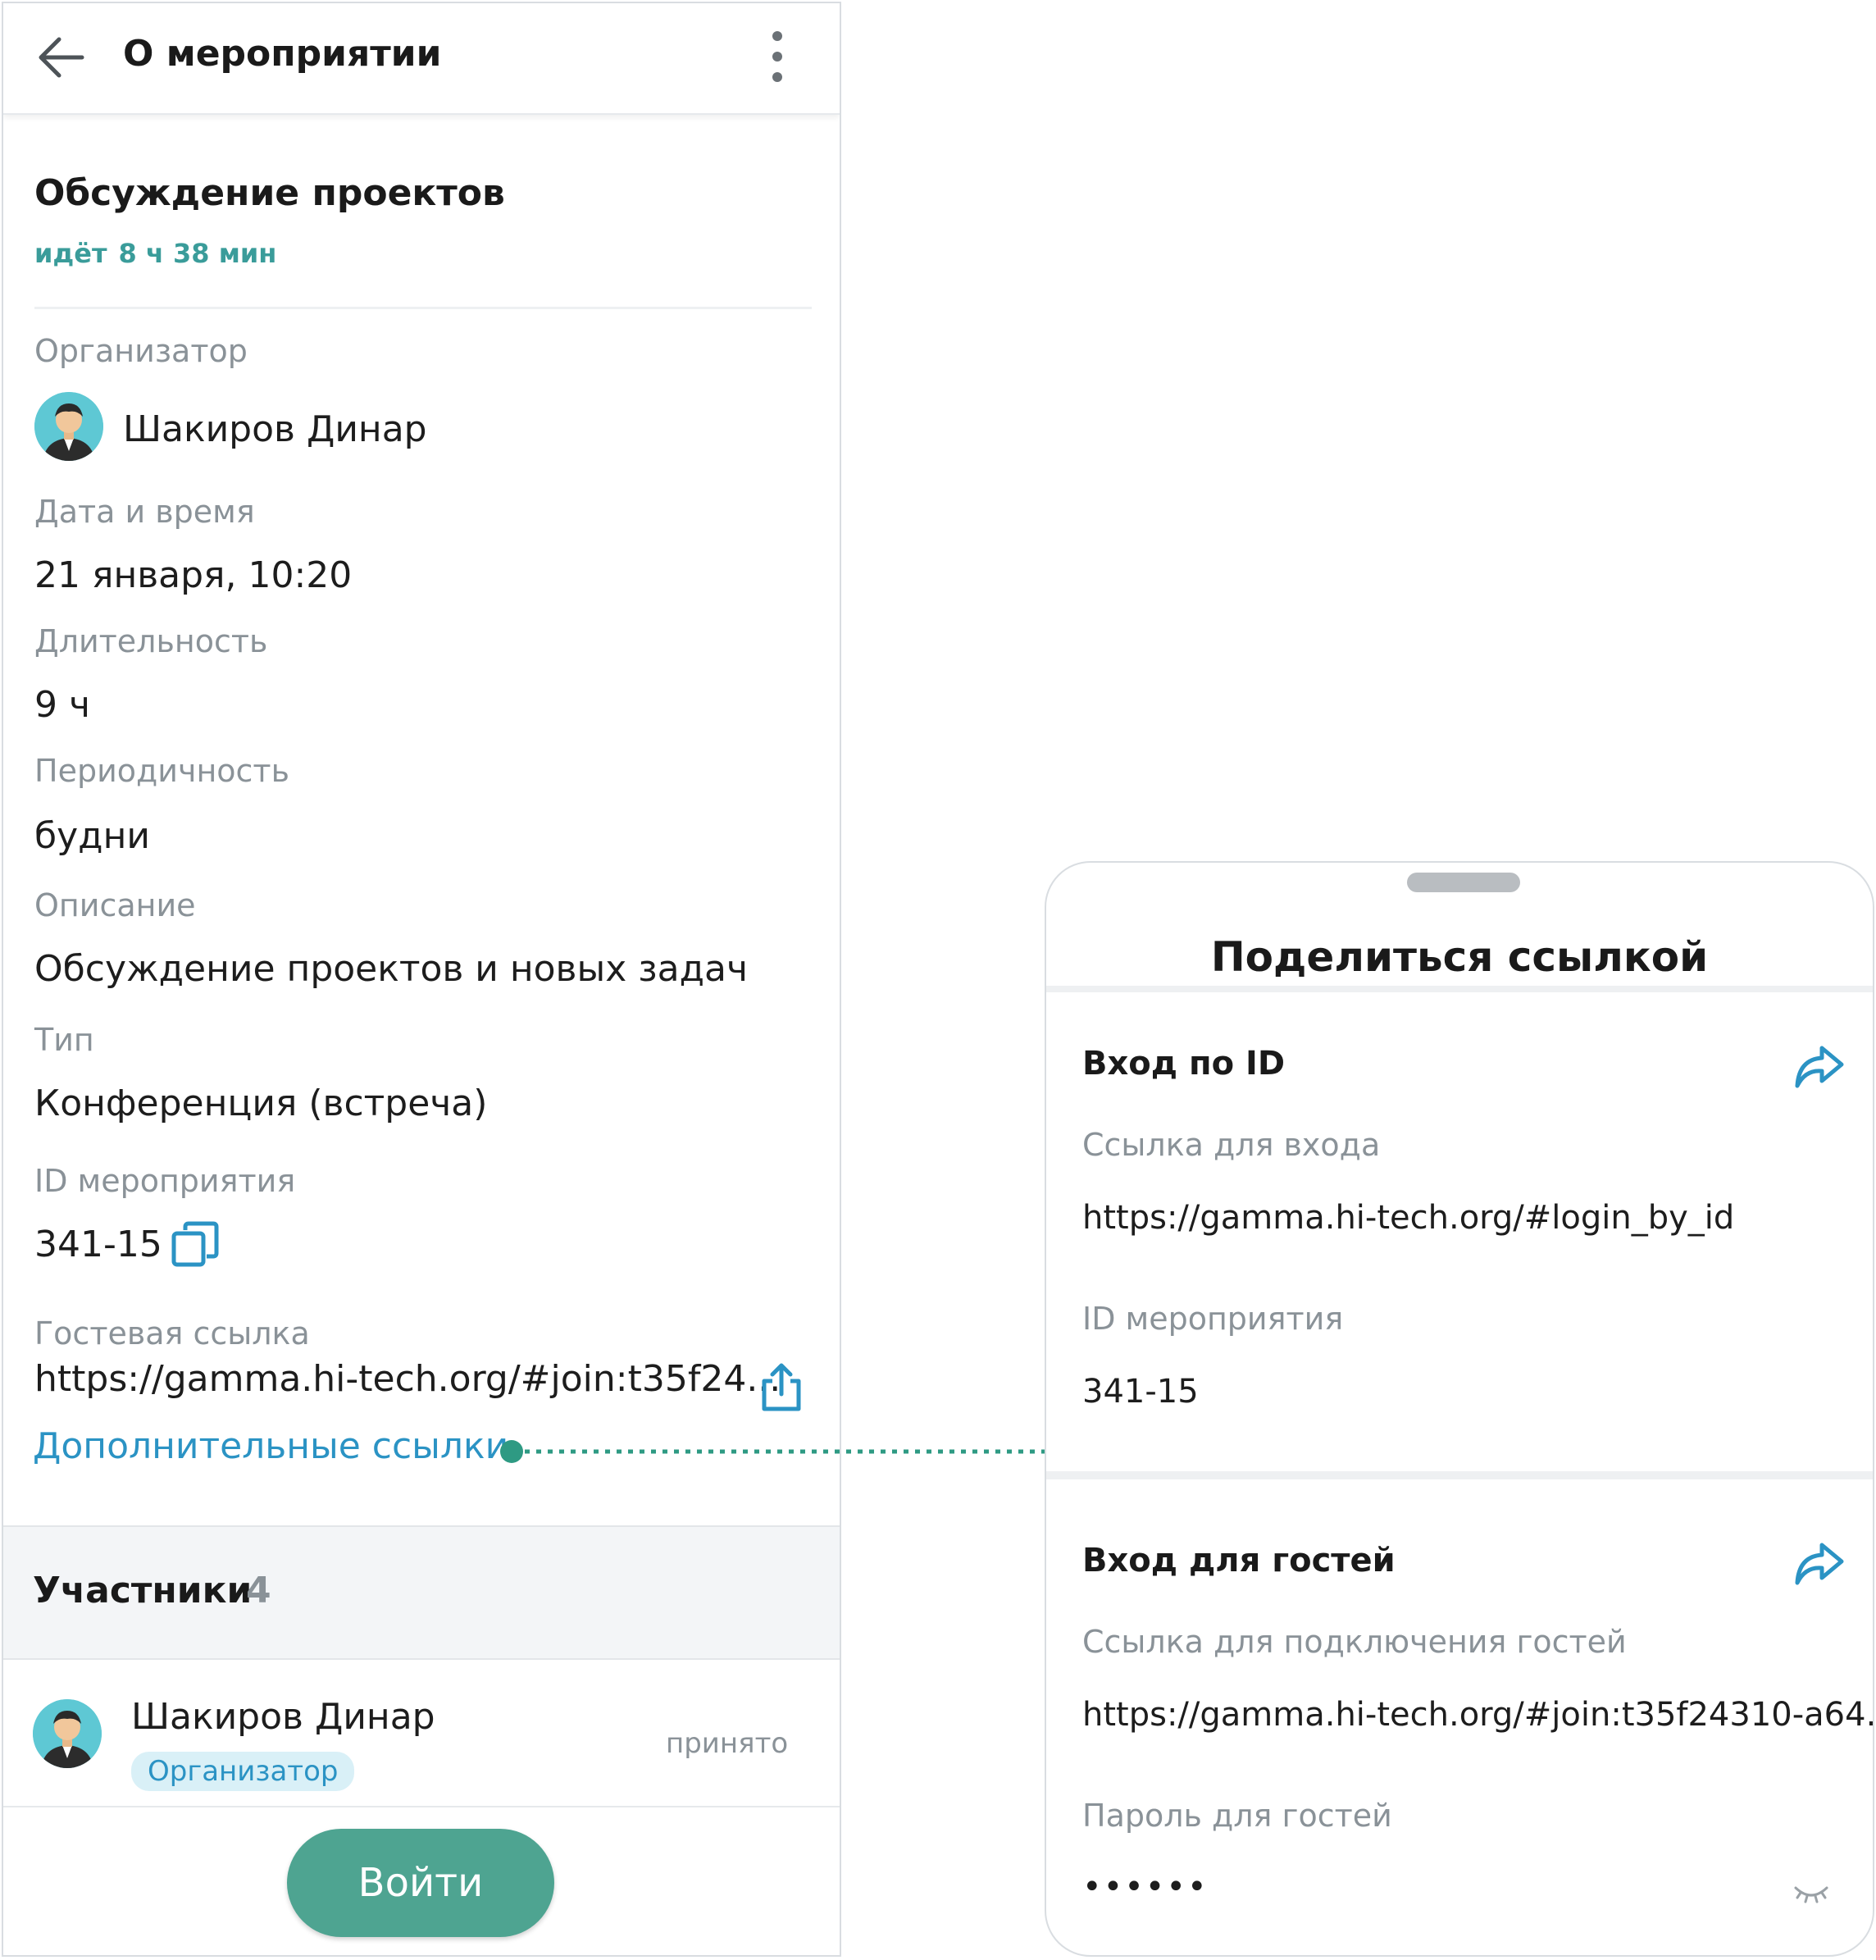 This screenshot has width=1876, height=1960. I want to click on status-text: идёт, so click(70, 253).